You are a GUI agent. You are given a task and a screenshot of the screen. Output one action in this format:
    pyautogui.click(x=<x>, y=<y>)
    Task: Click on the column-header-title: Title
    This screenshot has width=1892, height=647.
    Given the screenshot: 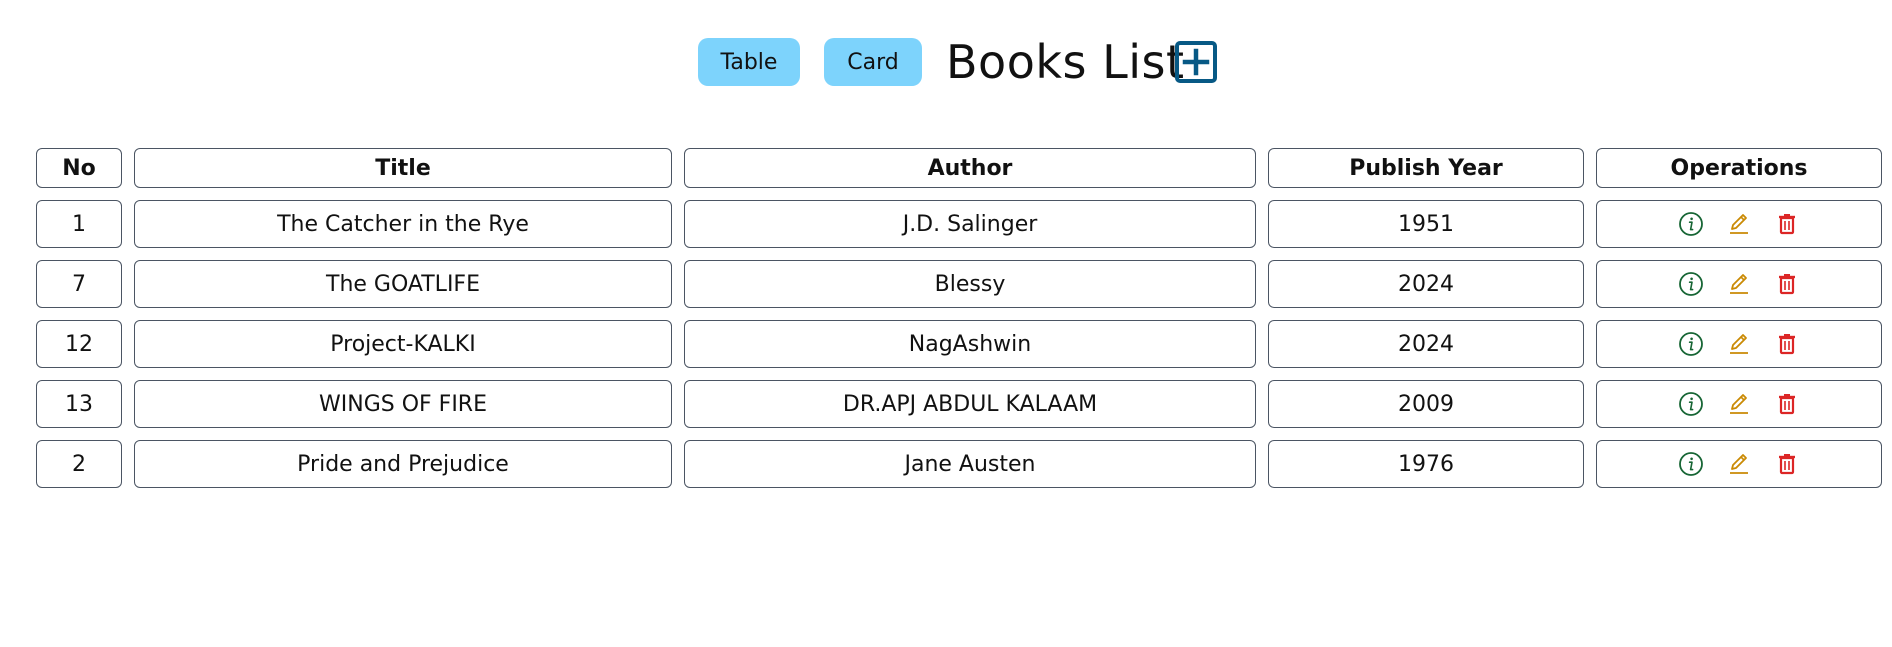 What is the action you would take?
    pyautogui.click(x=403, y=168)
    